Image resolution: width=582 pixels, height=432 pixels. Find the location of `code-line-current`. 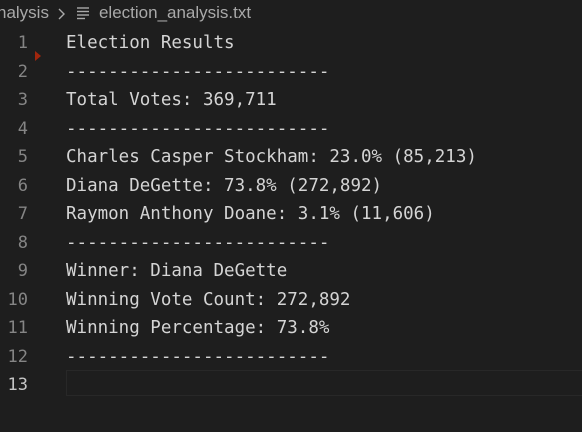

code-line-current is located at coordinates (324, 385).